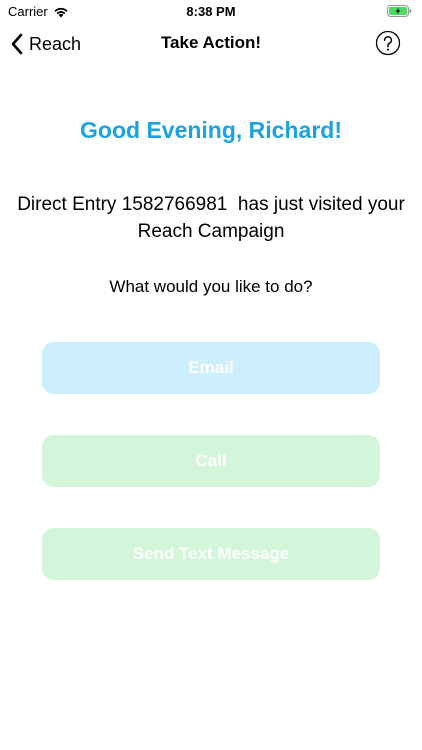 Image resolution: width=422 pixels, height=750 pixels. Describe the element at coordinates (211, 554) in the screenshot. I see `send-text-message-button: Send Text Message` at that location.